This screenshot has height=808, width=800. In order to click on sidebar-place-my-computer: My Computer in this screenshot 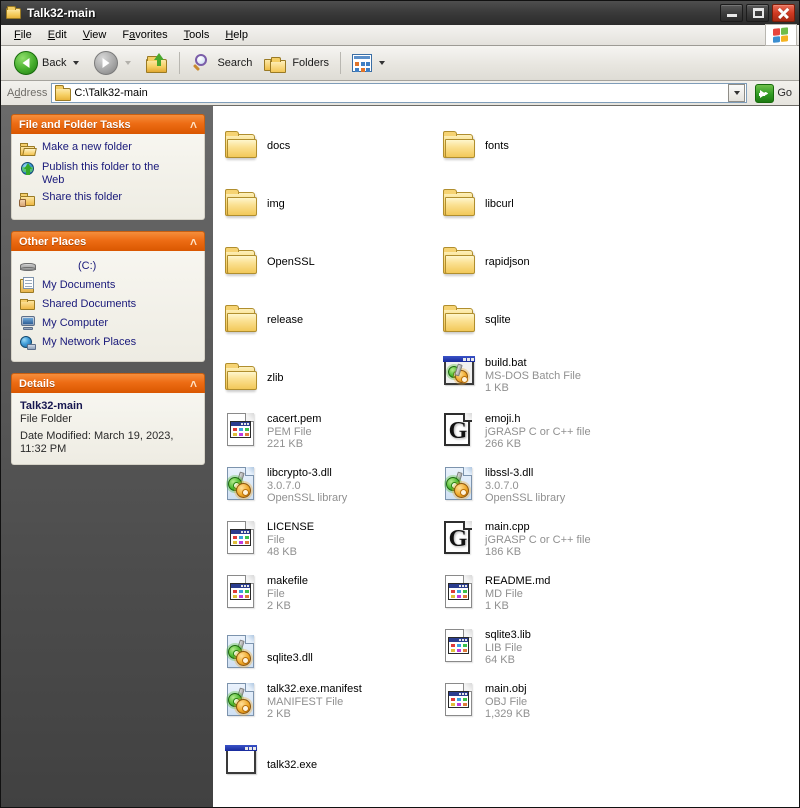, I will do `click(108, 323)`.